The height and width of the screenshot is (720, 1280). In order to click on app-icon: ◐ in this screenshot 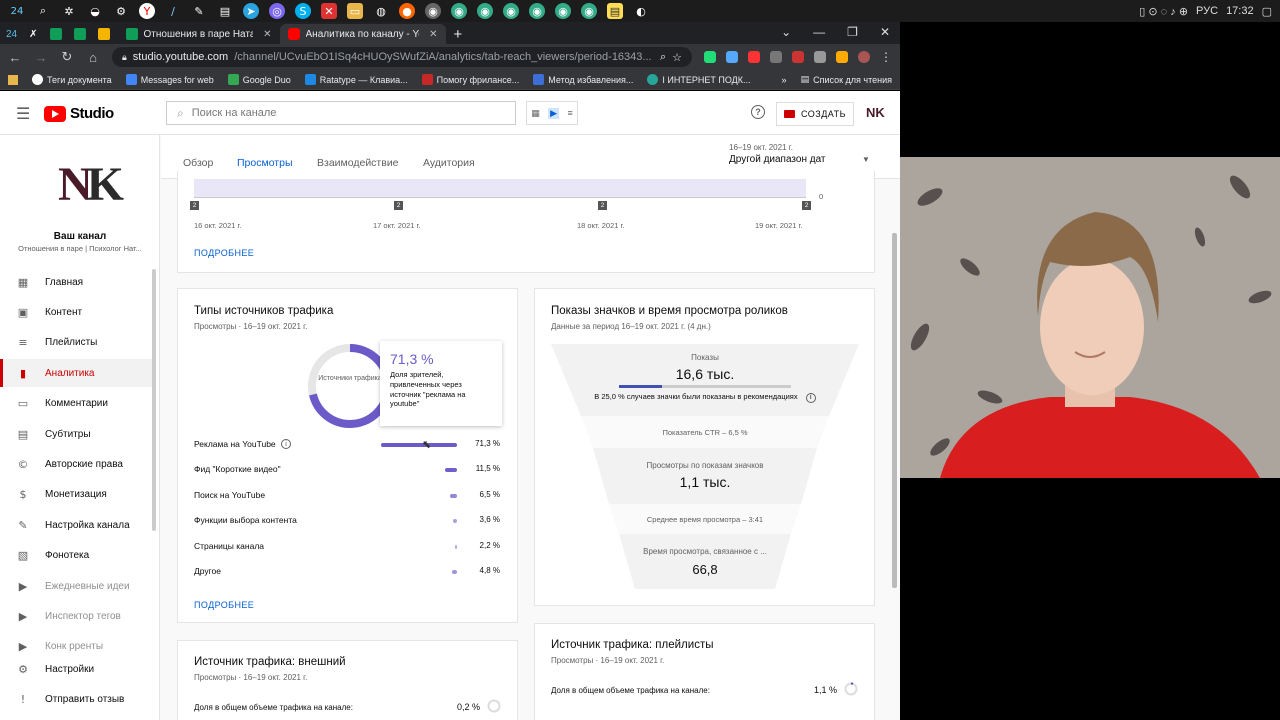, I will do `click(641, 11)`.